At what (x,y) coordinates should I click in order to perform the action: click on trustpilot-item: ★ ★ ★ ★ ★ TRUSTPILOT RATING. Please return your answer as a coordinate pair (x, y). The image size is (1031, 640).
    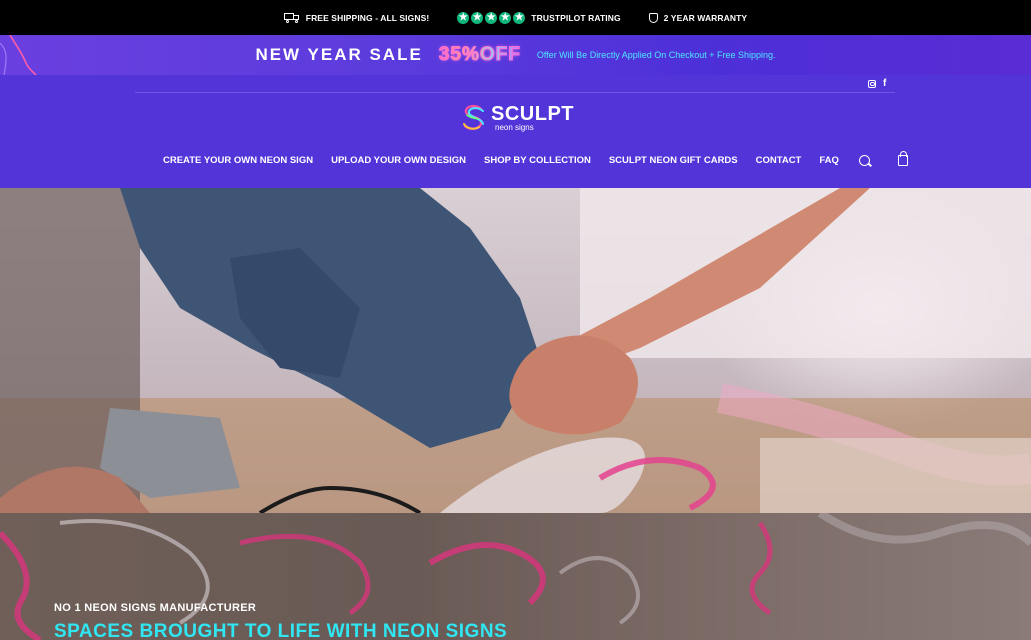
    Looking at the image, I should click on (539, 17).